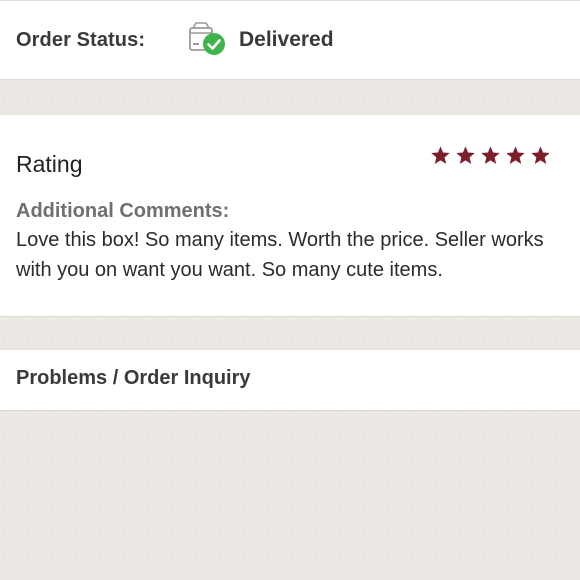 This screenshot has height=580, width=580. Describe the element at coordinates (133, 378) in the screenshot. I see `problems-order-inquiry-label: Problems / Order Inquiry` at that location.